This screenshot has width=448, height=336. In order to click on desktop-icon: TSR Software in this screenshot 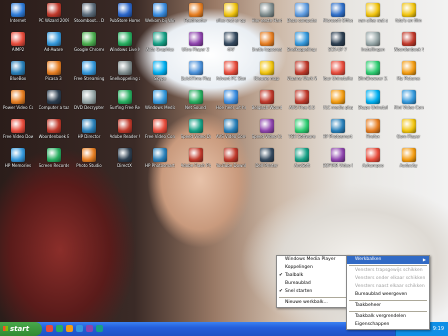, I will do `click(302, 129)`.